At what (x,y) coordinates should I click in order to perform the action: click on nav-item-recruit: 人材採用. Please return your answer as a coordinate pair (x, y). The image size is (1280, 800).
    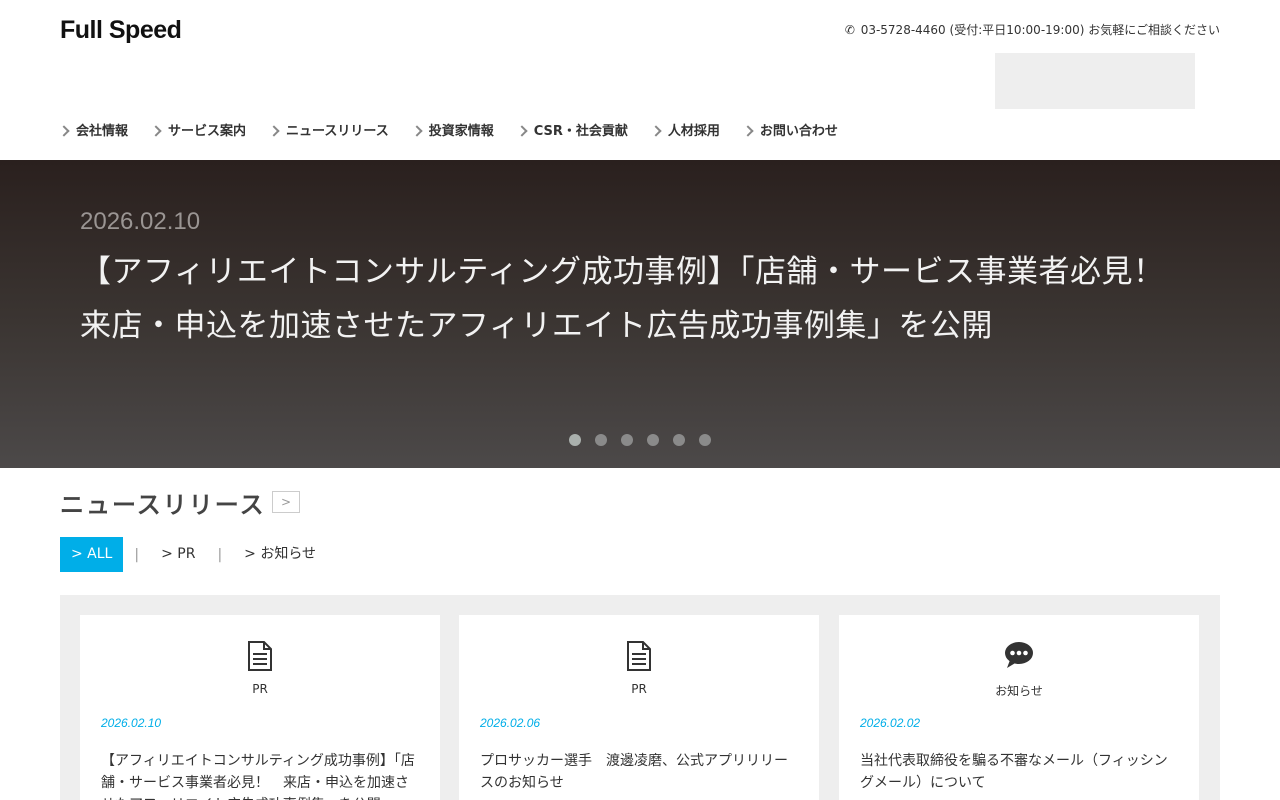
    Looking at the image, I should click on (685, 129).